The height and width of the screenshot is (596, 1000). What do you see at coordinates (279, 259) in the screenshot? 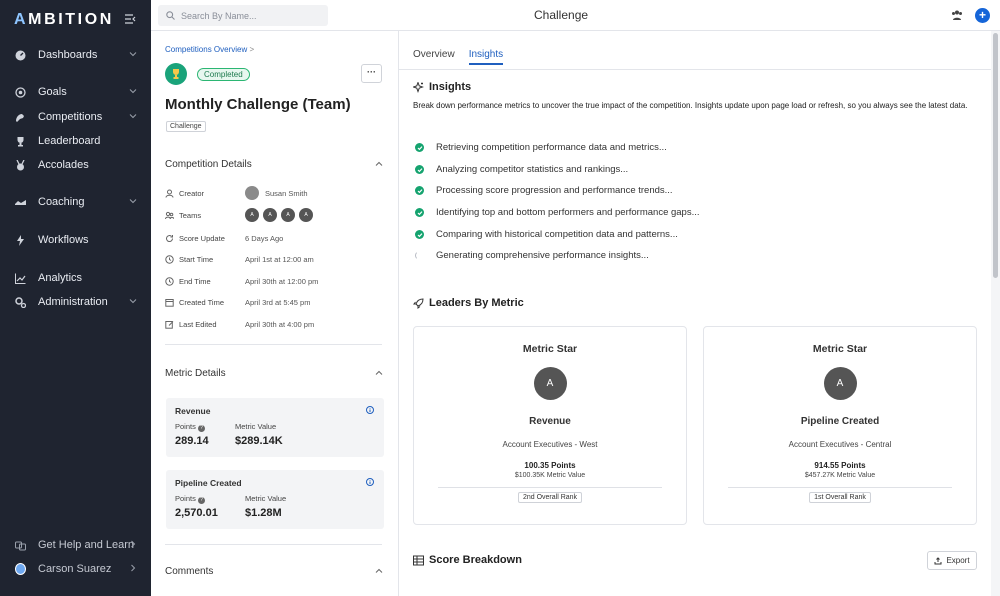
I see `detail-value: April 1st at 12:00 am` at bounding box center [279, 259].